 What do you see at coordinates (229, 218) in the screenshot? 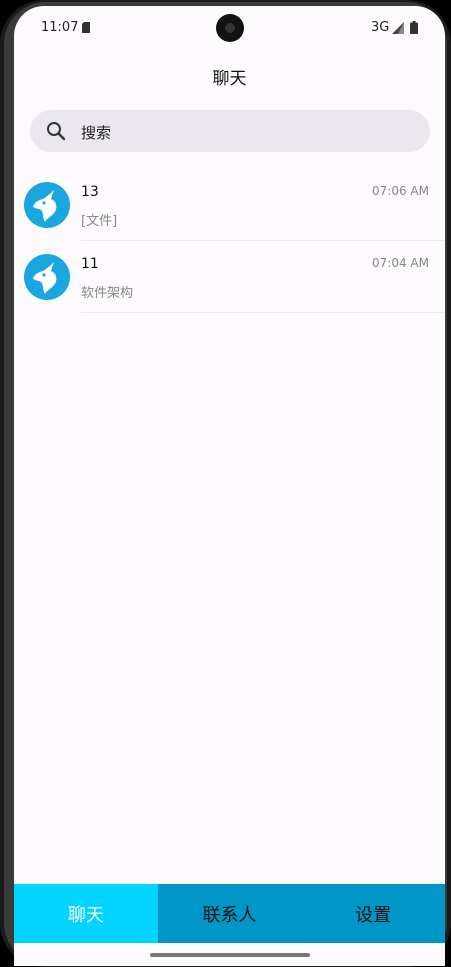
I see `chat-list-item: 13 07:06 AM [文件]` at bounding box center [229, 218].